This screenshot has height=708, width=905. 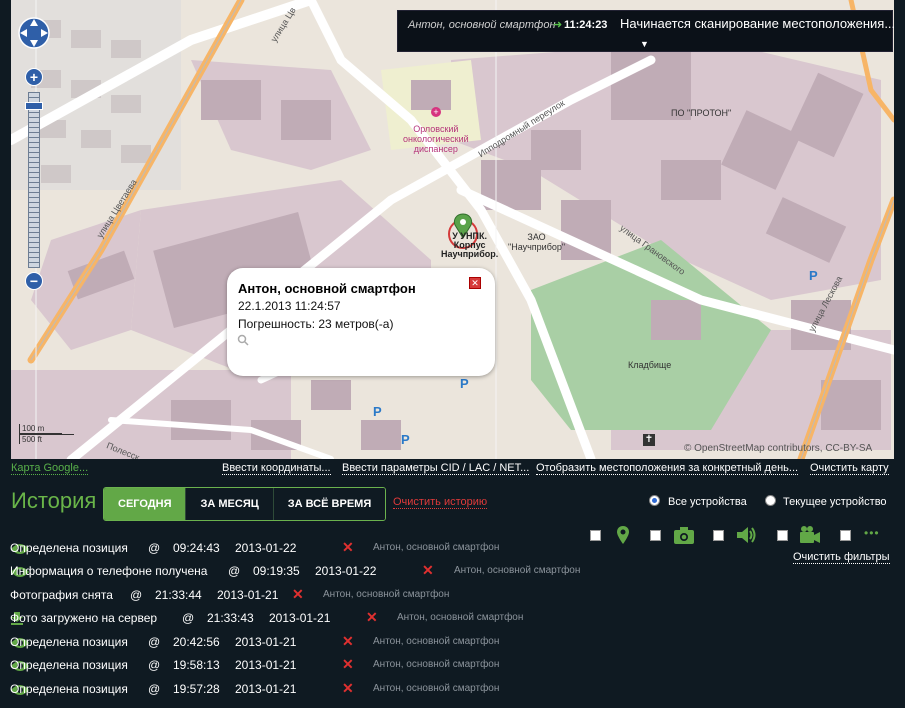 What do you see at coordinates (327, 288) in the screenshot?
I see `popup-title: Антон, основной смартфон` at bounding box center [327, 288].